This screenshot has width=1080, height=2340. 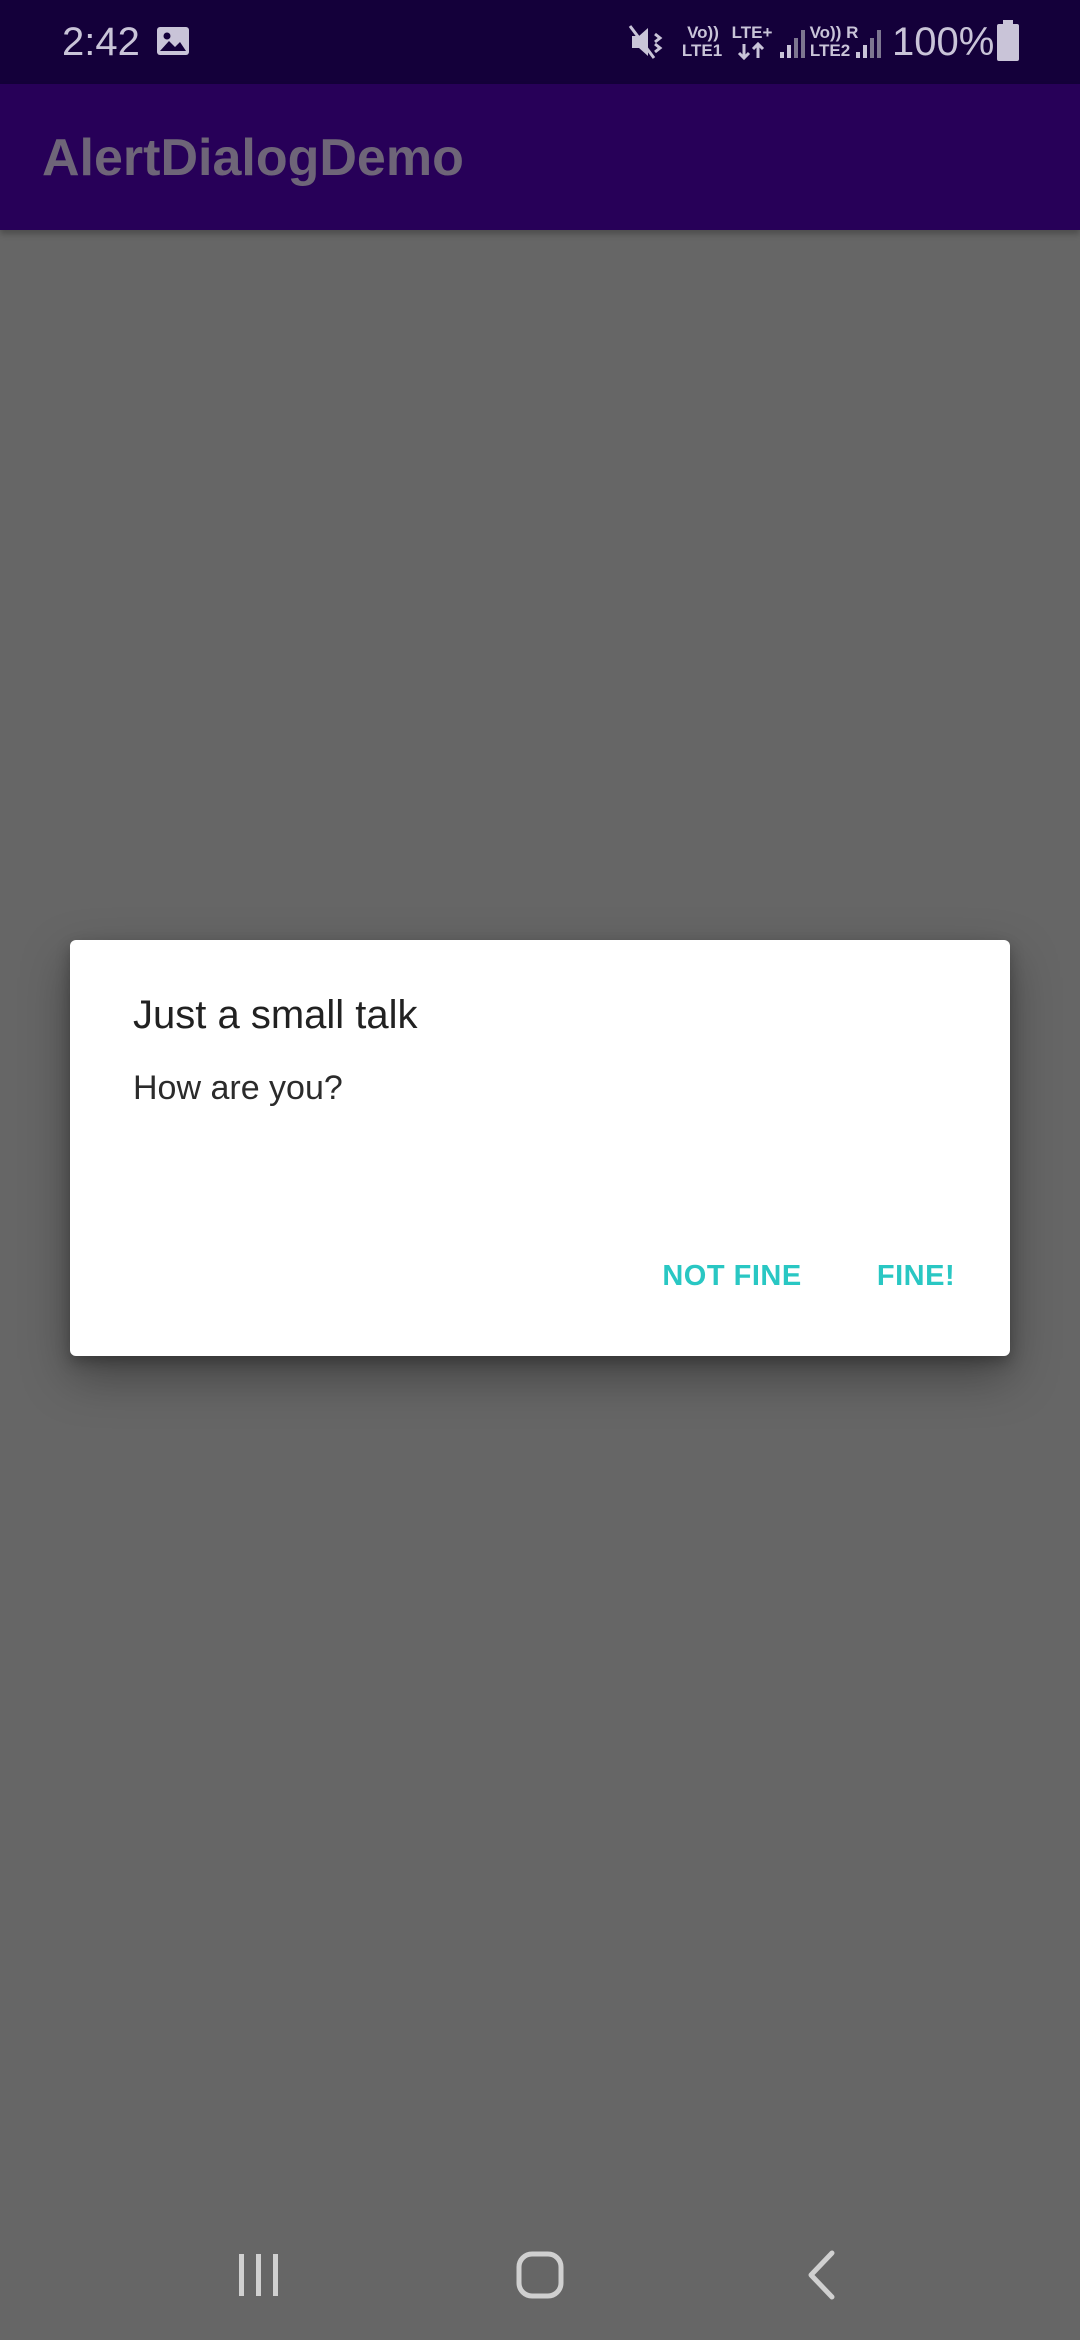 What do you see at coordinates (830, 50) in the screenshot?
I see `sim2-lte-label: LTE2` at bounding box center [830, 50].